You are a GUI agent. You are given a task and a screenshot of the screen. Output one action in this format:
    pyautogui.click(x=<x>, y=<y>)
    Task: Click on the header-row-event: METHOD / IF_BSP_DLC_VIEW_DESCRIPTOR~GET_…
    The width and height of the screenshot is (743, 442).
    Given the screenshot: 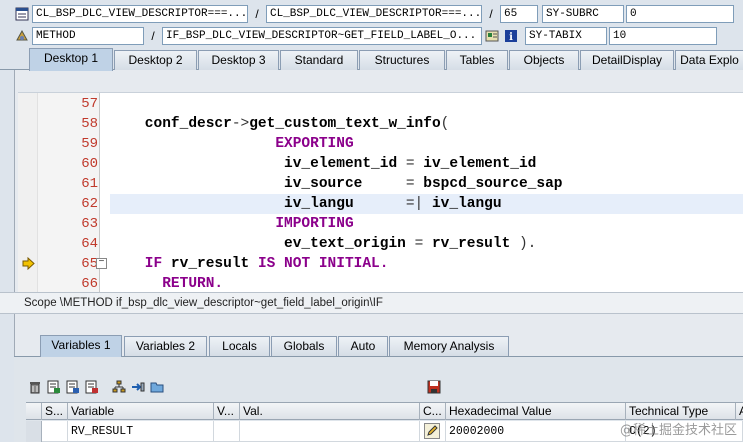 What is the action you would take?
    pyautogui.click(x=358, y=36)
    